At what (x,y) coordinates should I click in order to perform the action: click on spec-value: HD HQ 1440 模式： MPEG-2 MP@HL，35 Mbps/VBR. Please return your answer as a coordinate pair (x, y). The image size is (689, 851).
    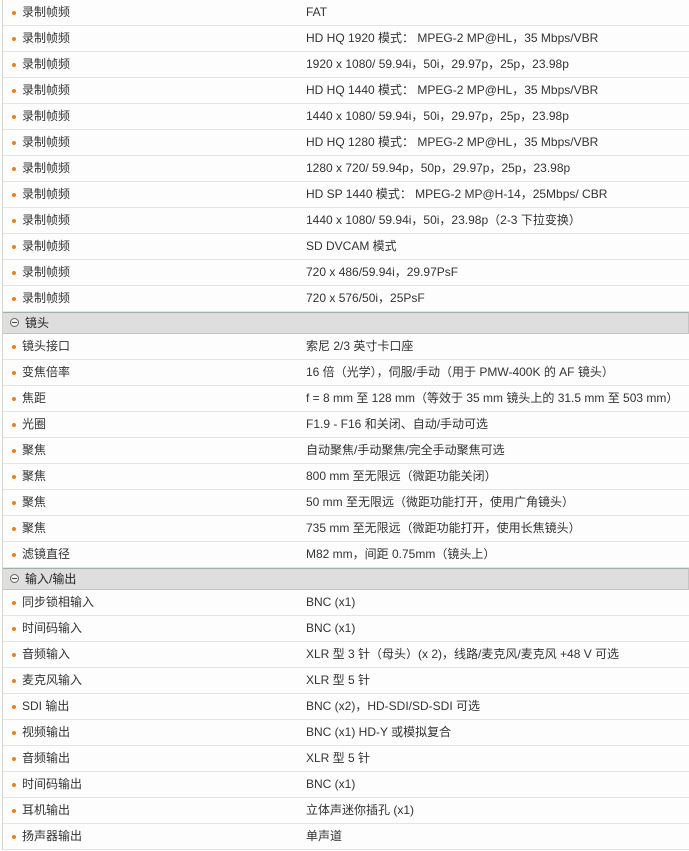
    Looking at the image, I should click on (452, 90).